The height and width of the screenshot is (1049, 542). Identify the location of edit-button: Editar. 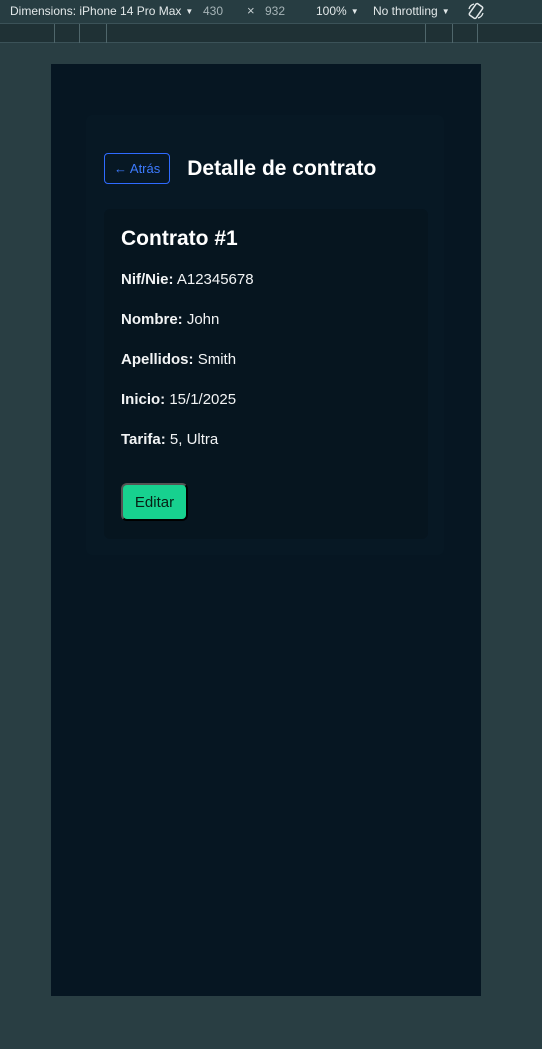
(154, 502).